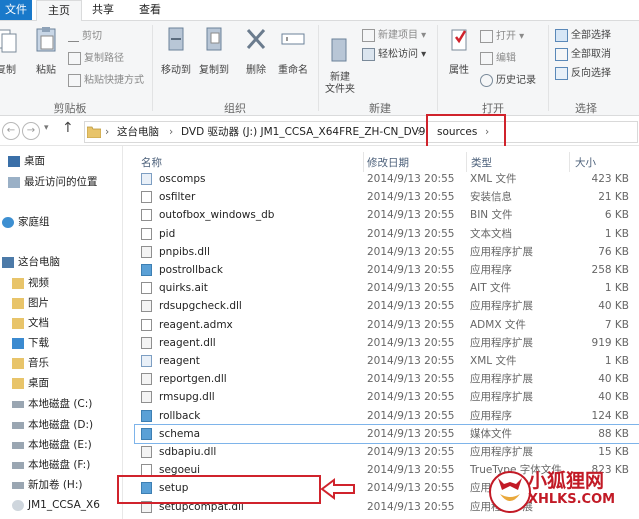  I want to click on recent-locations-icon: ▾, so click(46, 128).